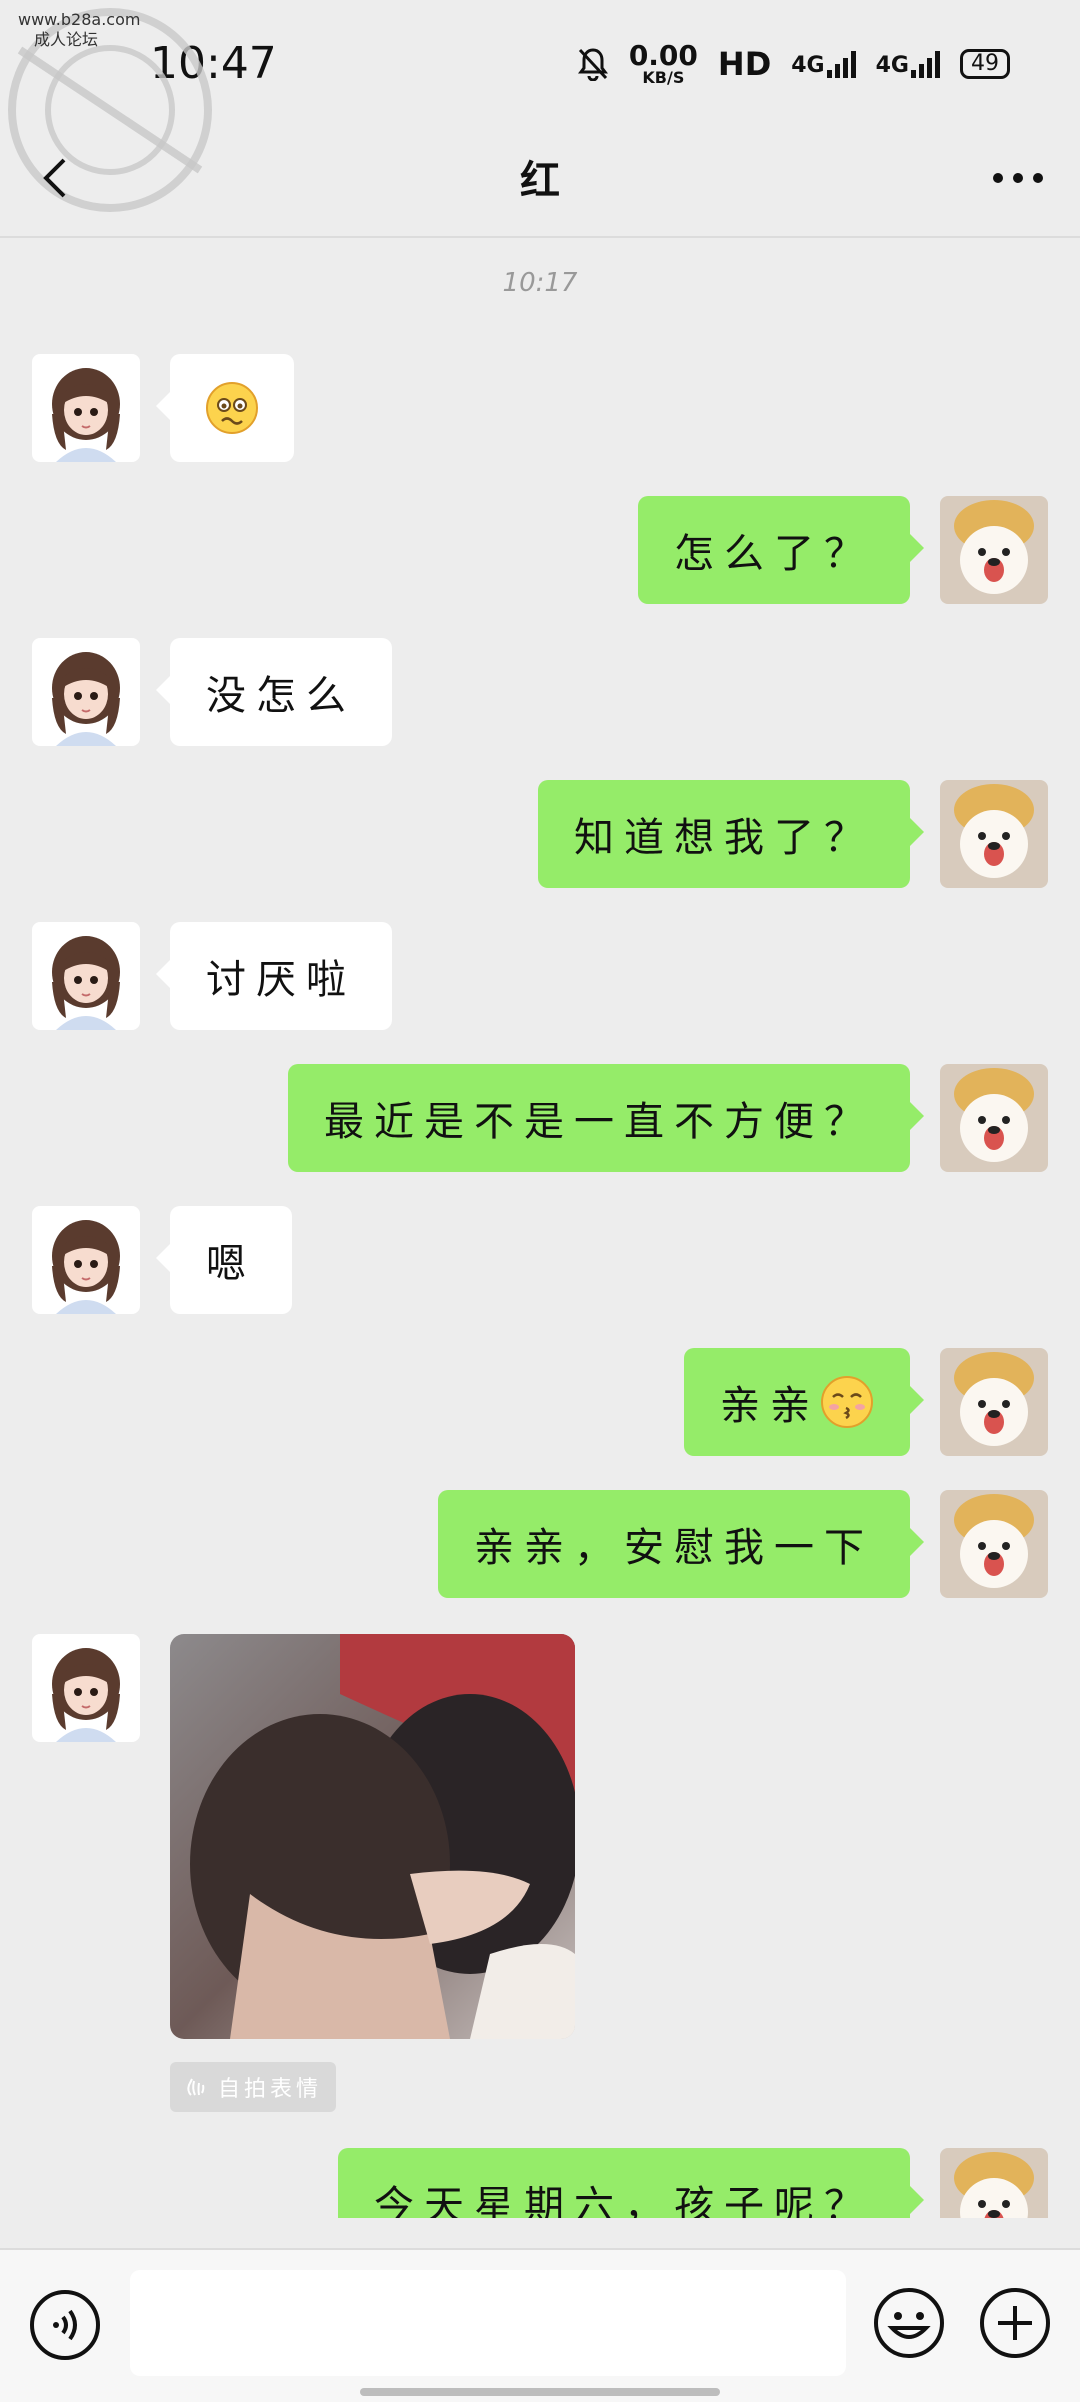 This screenshot has width=1080, height=2402. What do you see at coordinates (1015, 2323) in the screenshot?
I see `add-more-icon` at bounding box center [1015, 2323].